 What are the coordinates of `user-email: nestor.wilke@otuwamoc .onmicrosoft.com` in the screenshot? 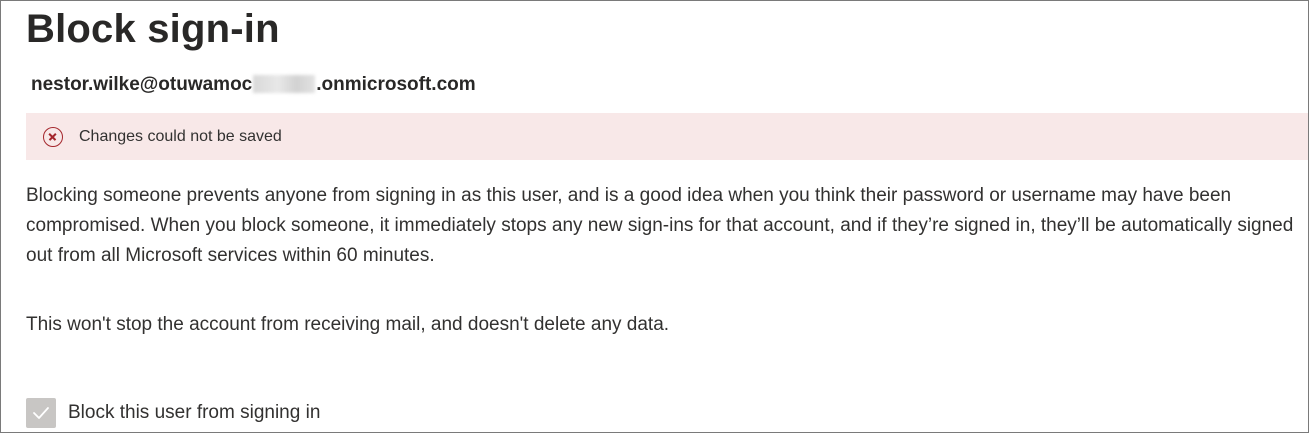 It's located at (253, 85).